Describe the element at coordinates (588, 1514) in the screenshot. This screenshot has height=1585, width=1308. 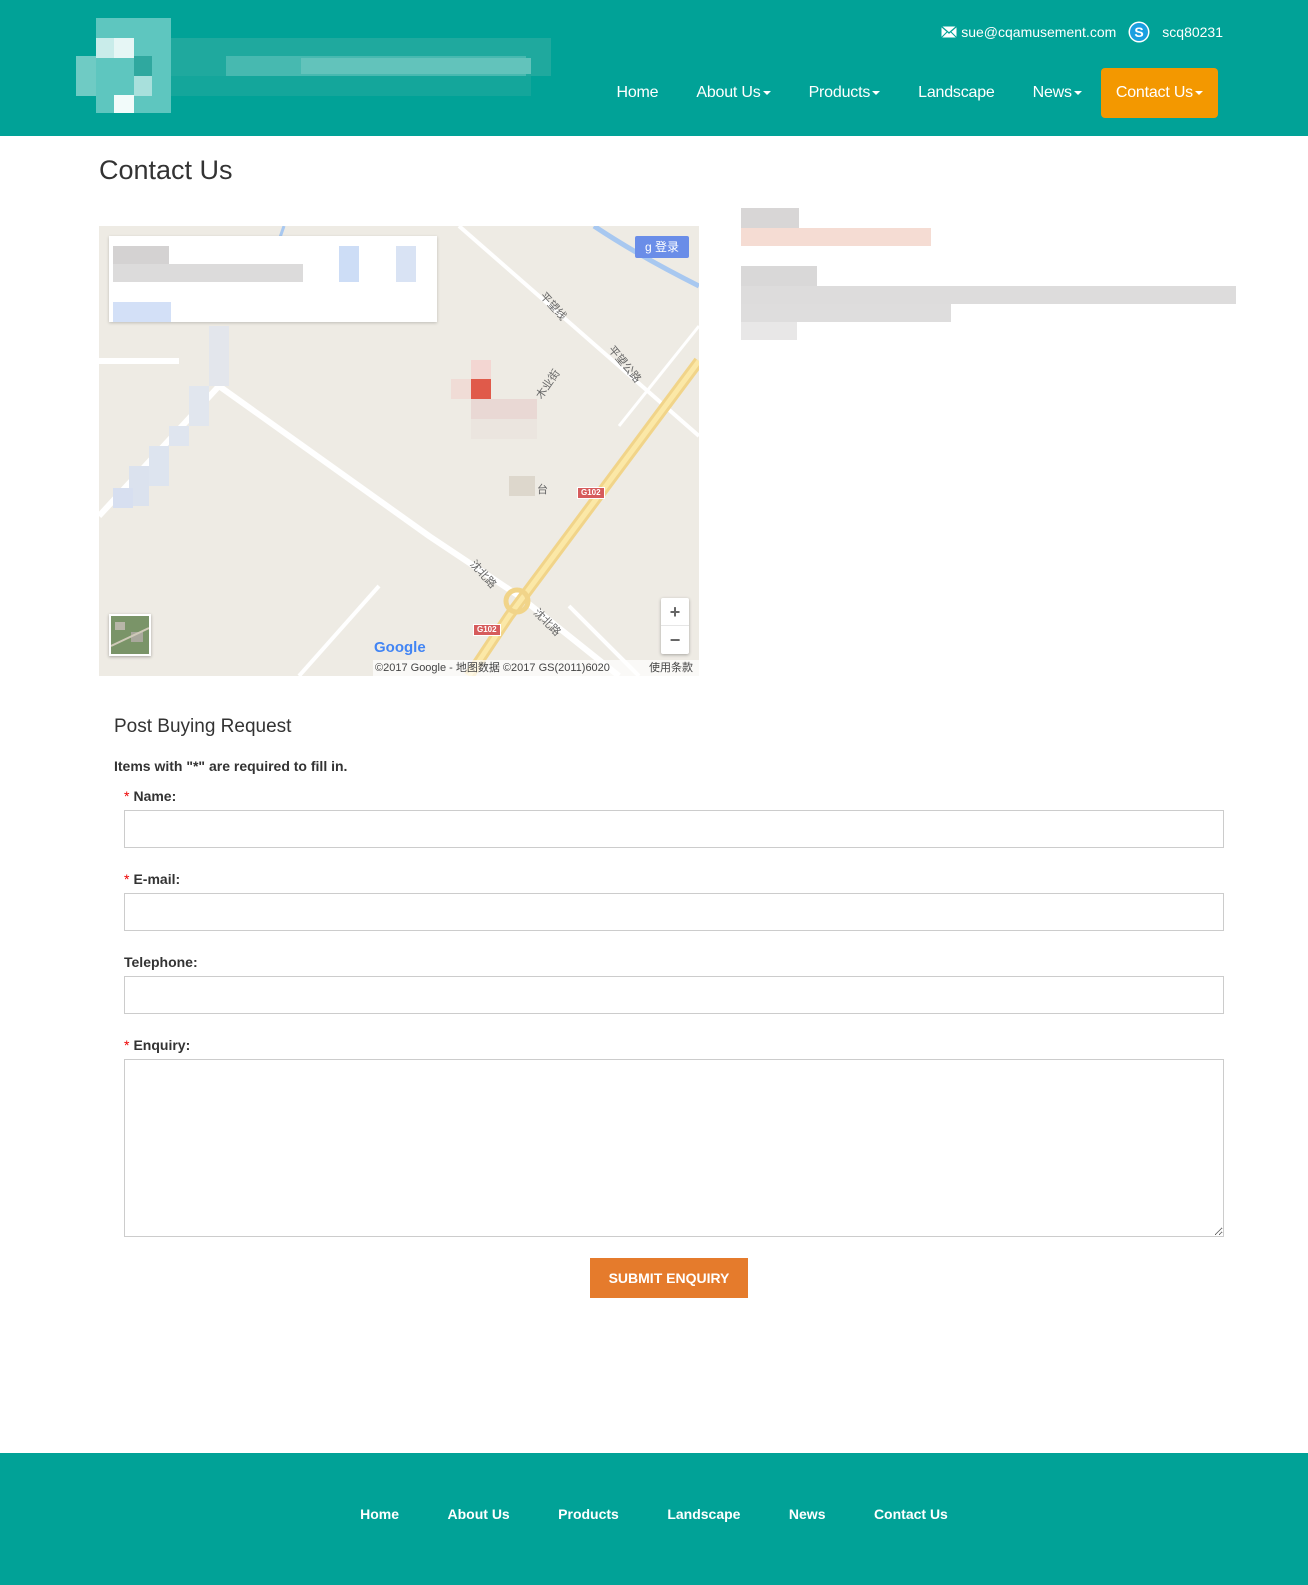
I see `footer-link-products: Products` at that location.